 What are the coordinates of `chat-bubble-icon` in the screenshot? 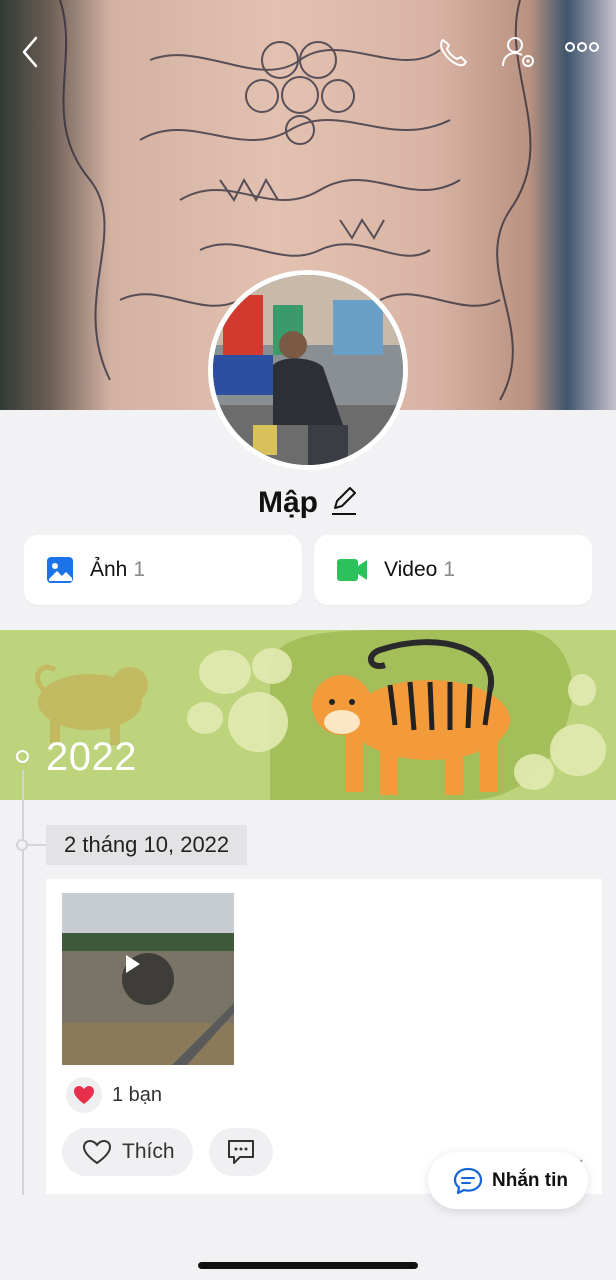 It's located at (468, 1180).